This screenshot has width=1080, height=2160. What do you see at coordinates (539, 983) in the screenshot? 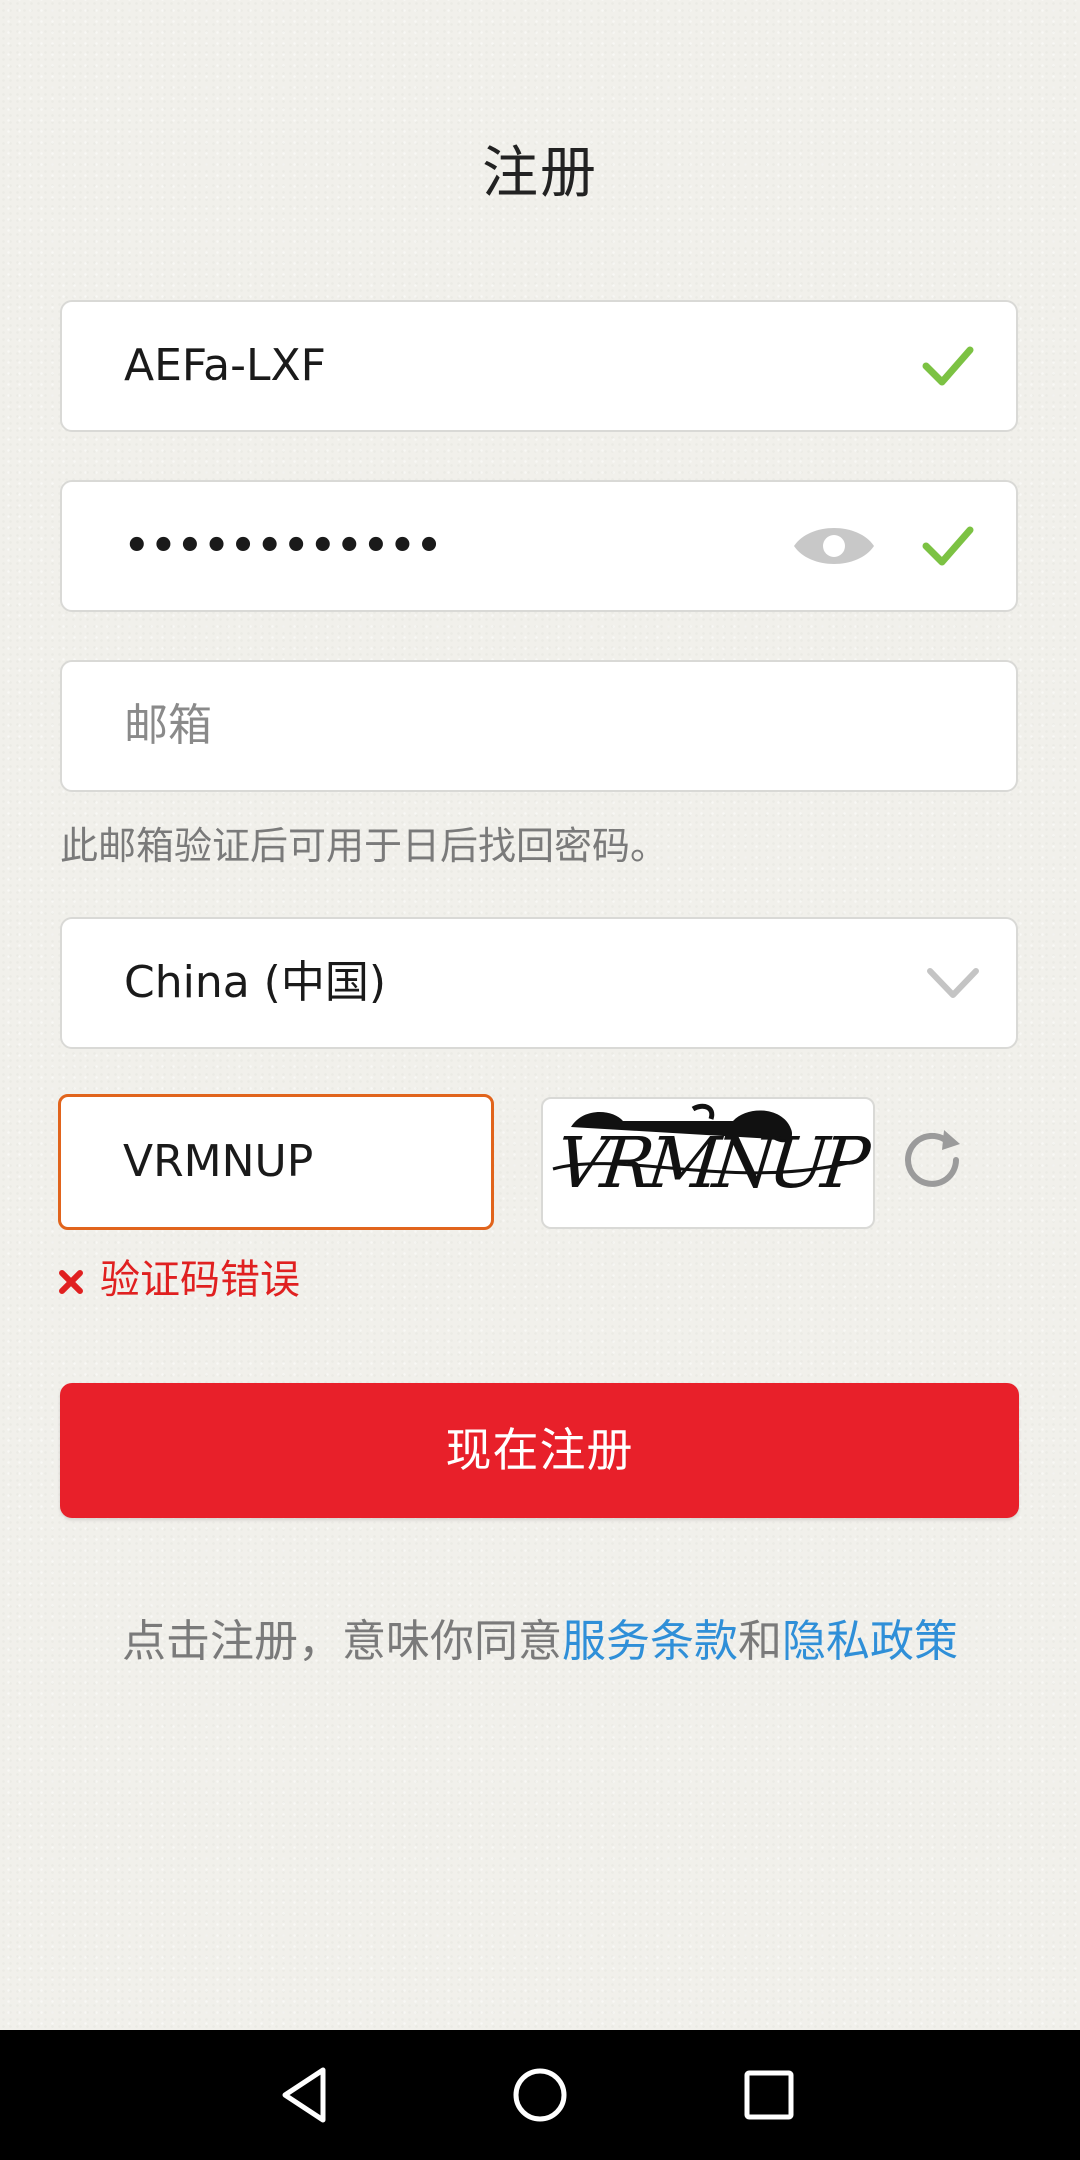
I see `country-select: China (中国)` at bounding box center [539, 983].